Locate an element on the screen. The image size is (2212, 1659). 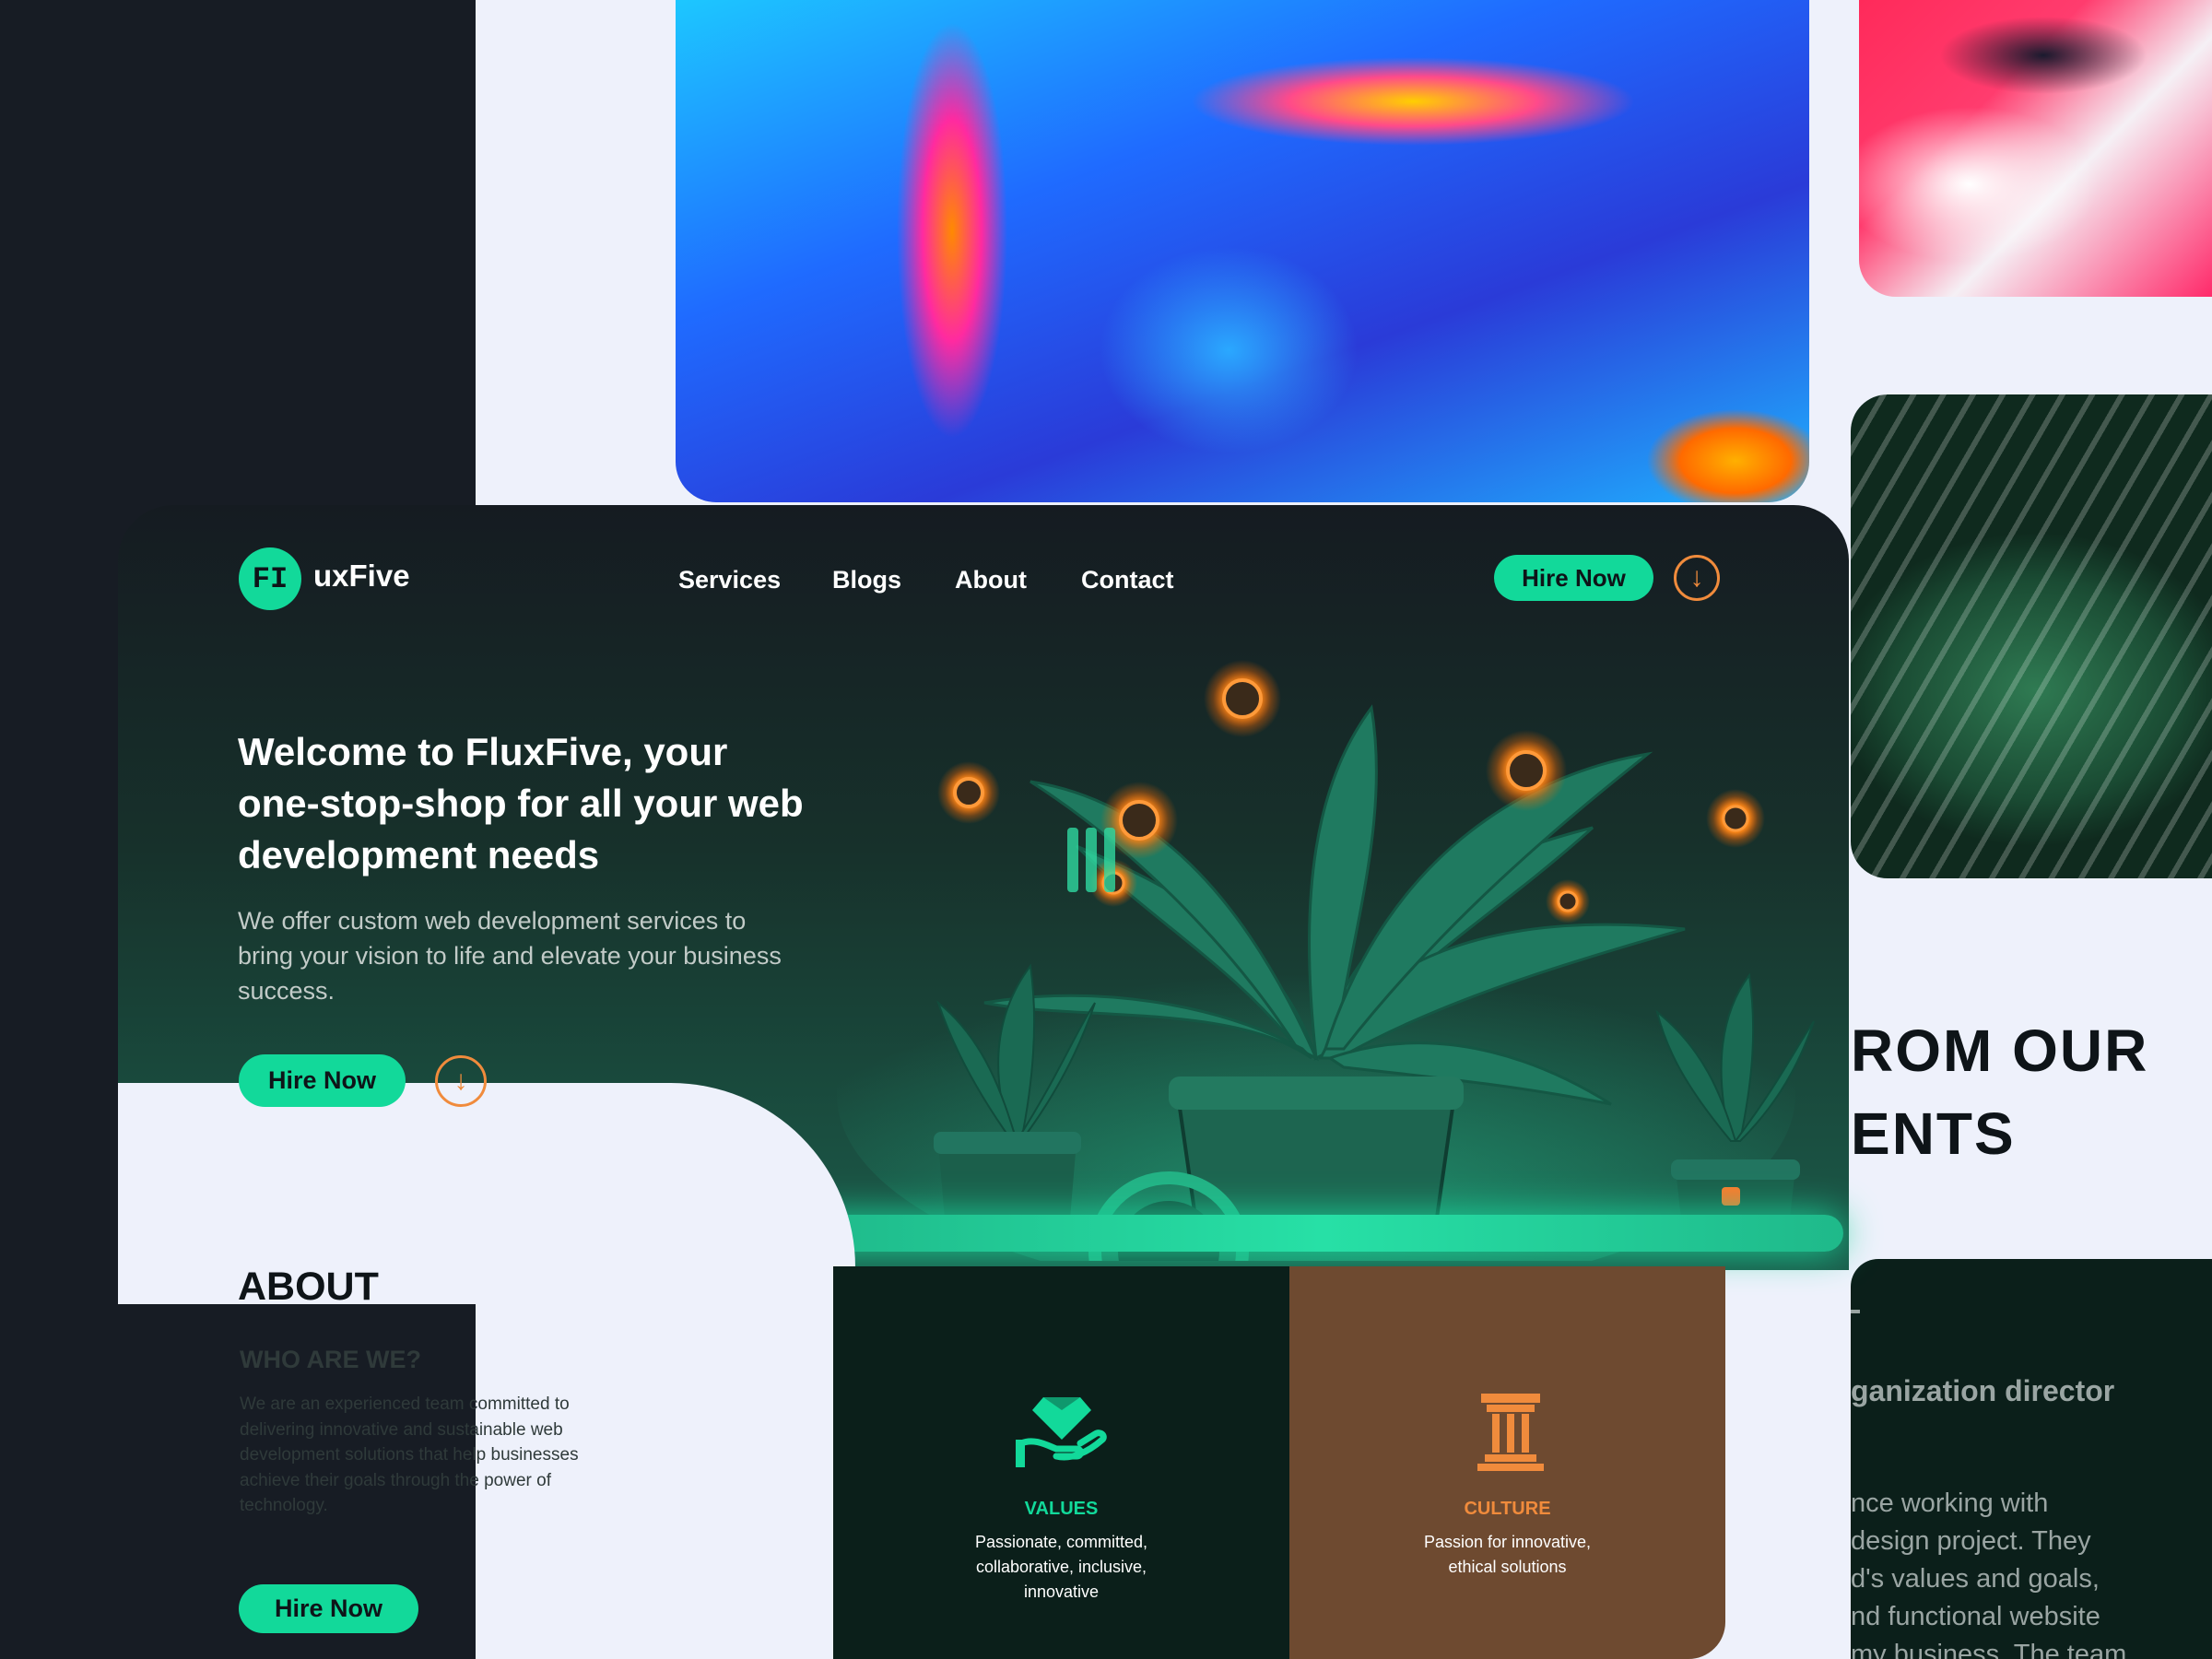
glowing-shelf is located at coordinates (1322, 1233).